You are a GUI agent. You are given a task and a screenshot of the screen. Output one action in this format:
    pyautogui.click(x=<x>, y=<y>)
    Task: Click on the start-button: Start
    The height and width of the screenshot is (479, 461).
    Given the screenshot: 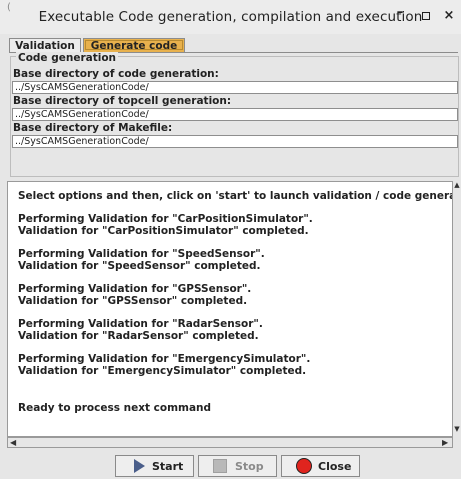 What is the action you would take?
    pyautogui.click(x=154, y=466)
    